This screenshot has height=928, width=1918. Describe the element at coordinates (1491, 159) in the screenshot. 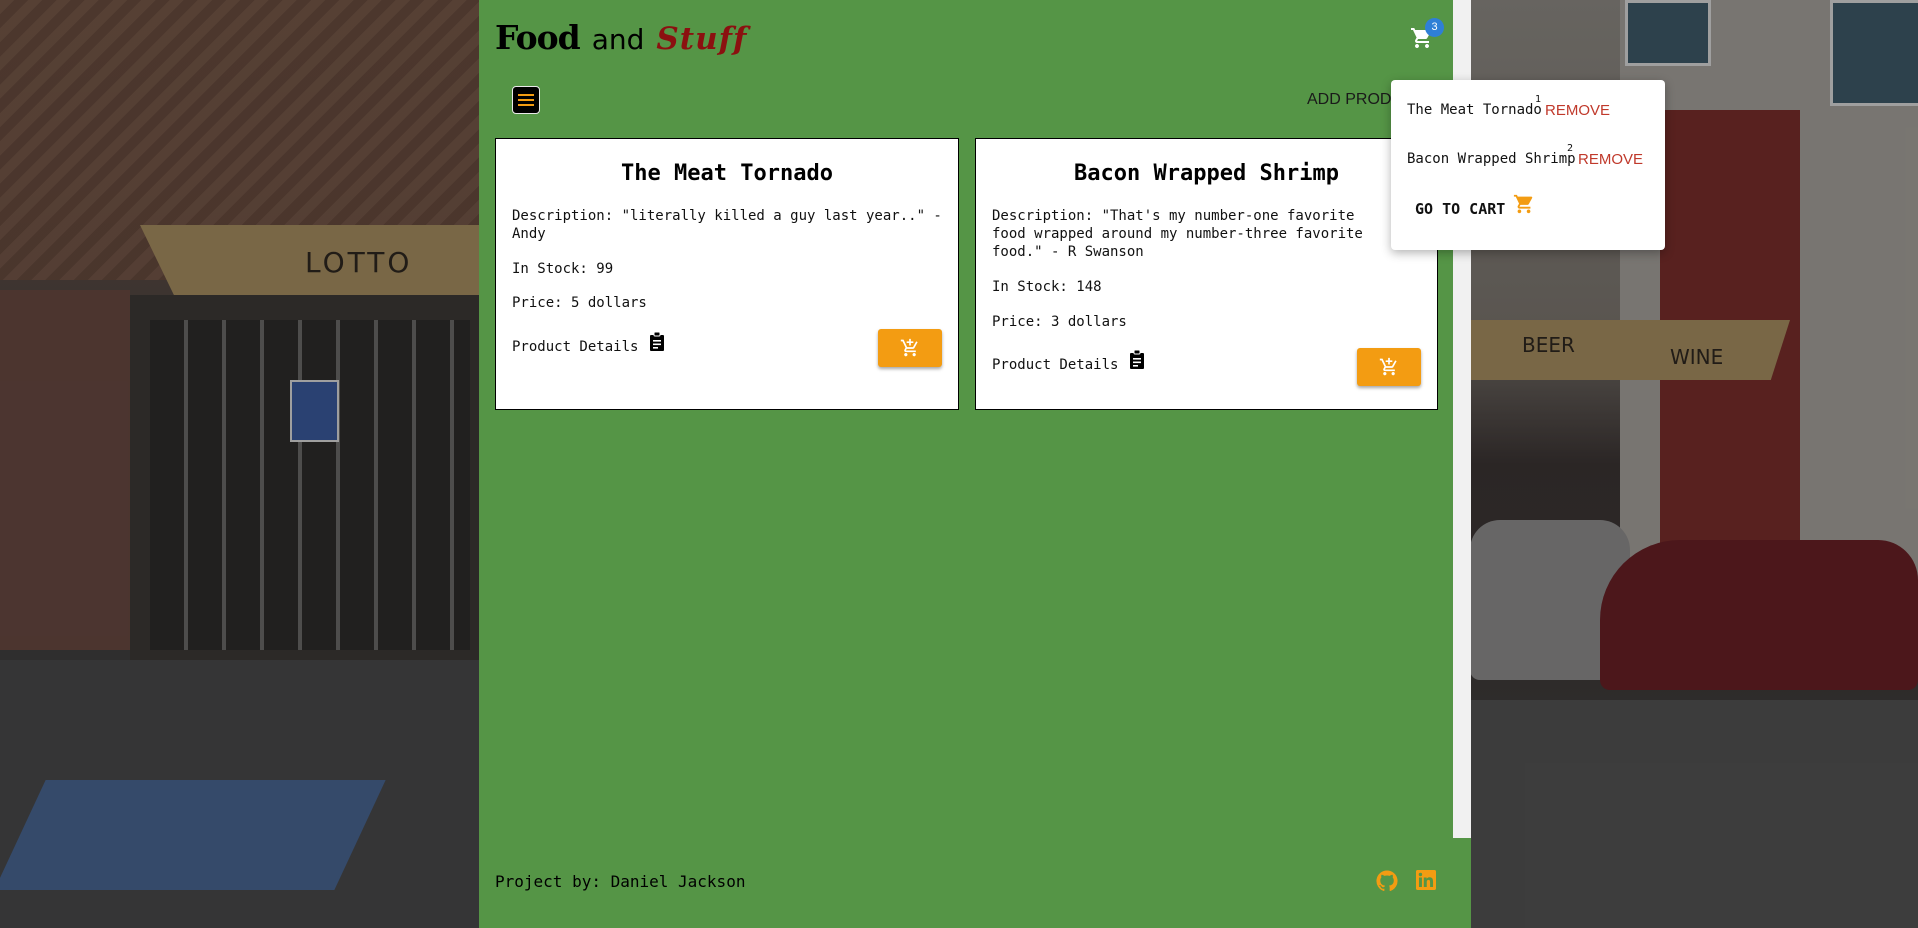

I see `cart-item-name: Bacon Wrapped Shrimp` at that location.